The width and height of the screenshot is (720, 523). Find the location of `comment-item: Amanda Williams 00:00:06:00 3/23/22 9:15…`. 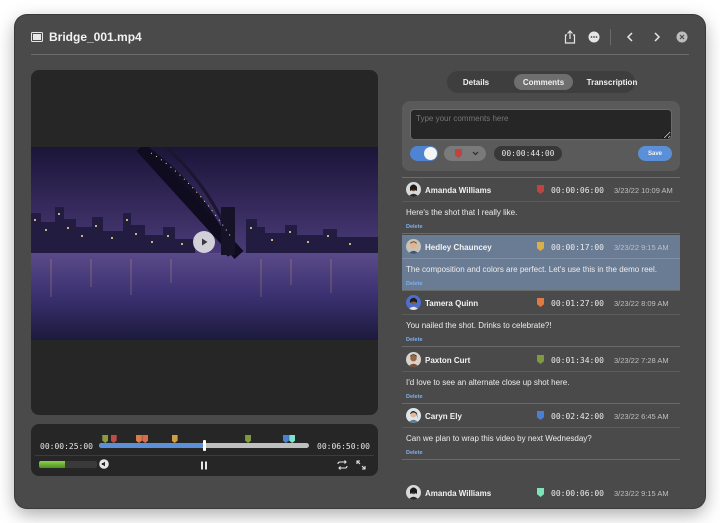

comment-item: Amanda Williams 00:00:06:00 3/23/22 9:15… is located at coordinates (541, 494).